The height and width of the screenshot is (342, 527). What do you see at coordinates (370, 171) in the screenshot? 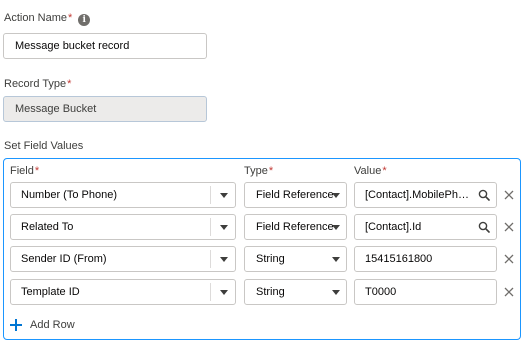
I see `column-header-value: Value*` at bounding box center [370, 171].